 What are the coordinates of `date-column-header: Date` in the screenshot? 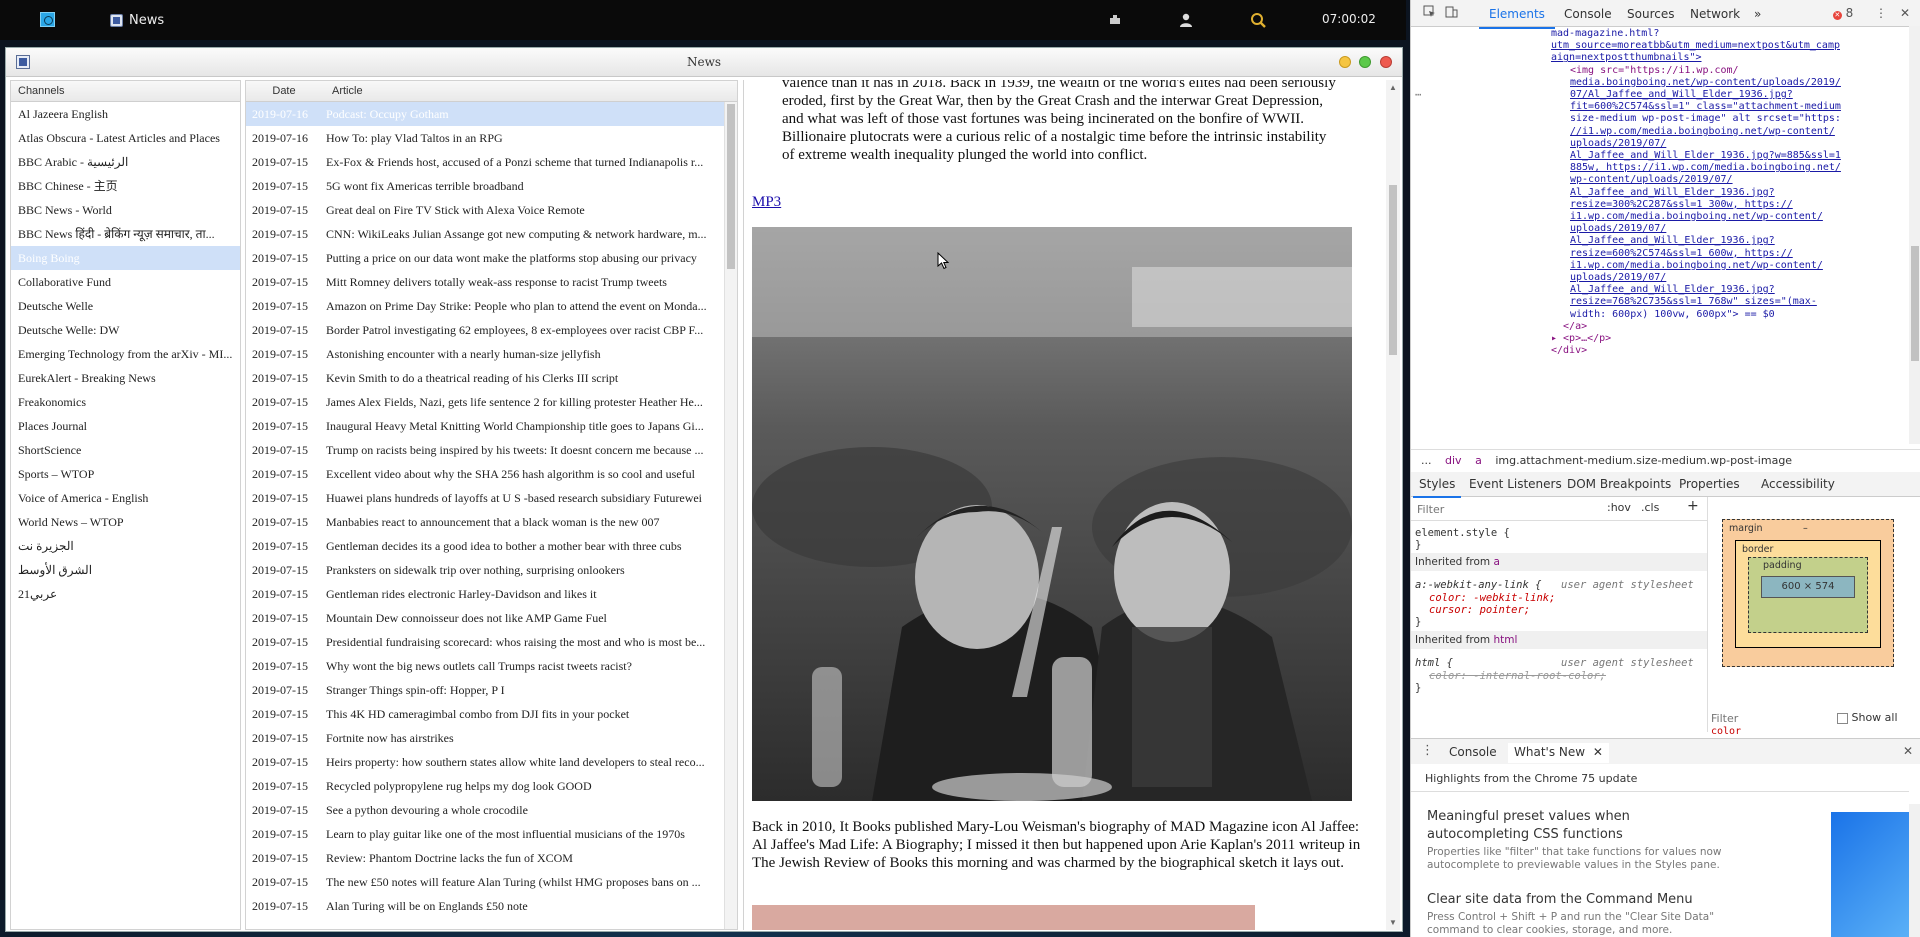 It's located at (284, 91).